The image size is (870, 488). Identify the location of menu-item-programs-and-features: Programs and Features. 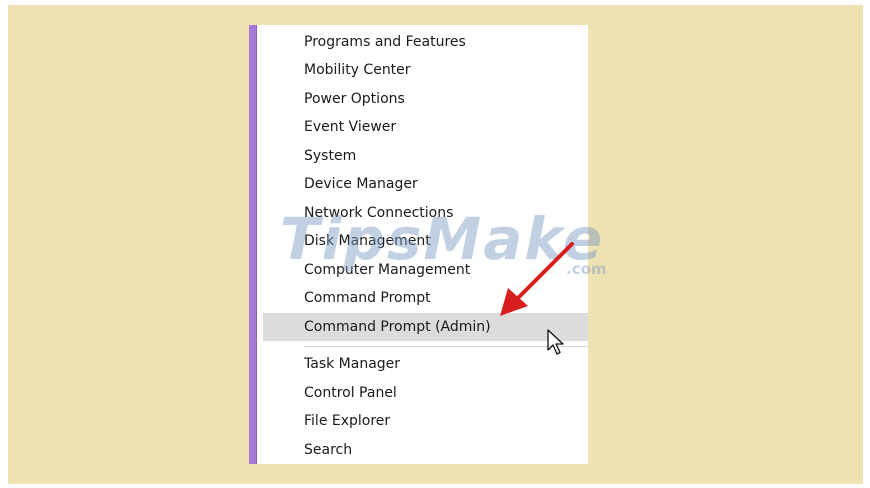
(425, 42).